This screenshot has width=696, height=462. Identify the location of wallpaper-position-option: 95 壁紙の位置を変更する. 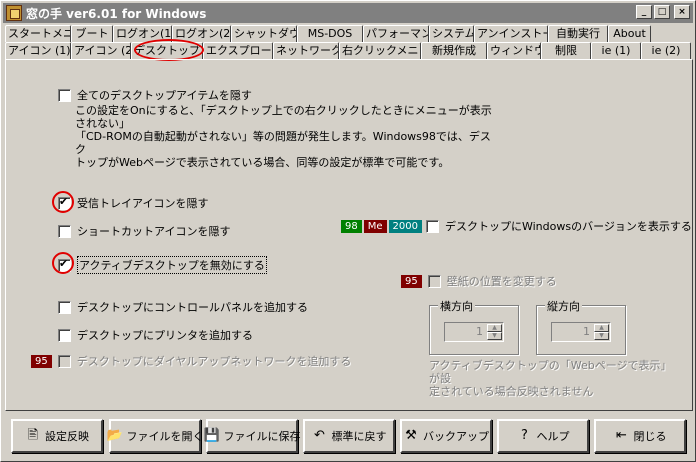
(479, 281).